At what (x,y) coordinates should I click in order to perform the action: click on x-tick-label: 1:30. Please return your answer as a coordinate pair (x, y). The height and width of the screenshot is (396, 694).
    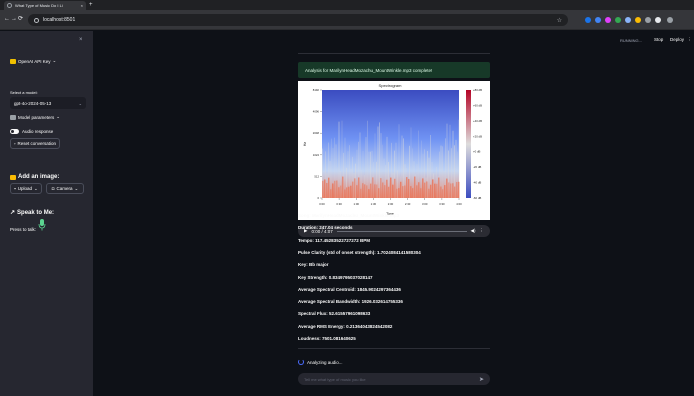
    Looking at the image, I should click on (374, 204).